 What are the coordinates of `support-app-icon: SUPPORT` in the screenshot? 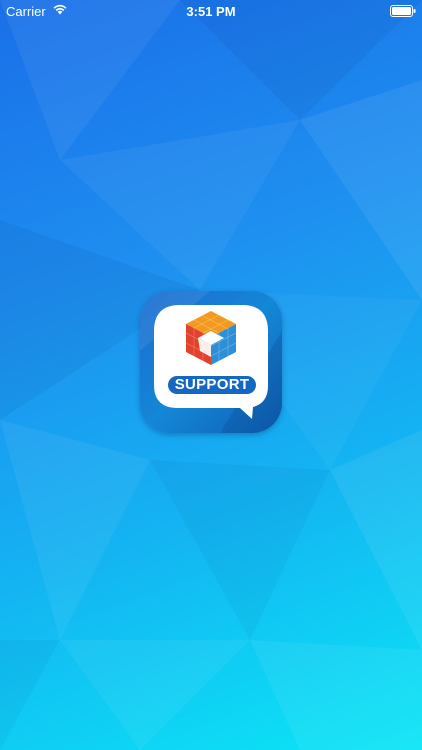 It's located at (211, 362).